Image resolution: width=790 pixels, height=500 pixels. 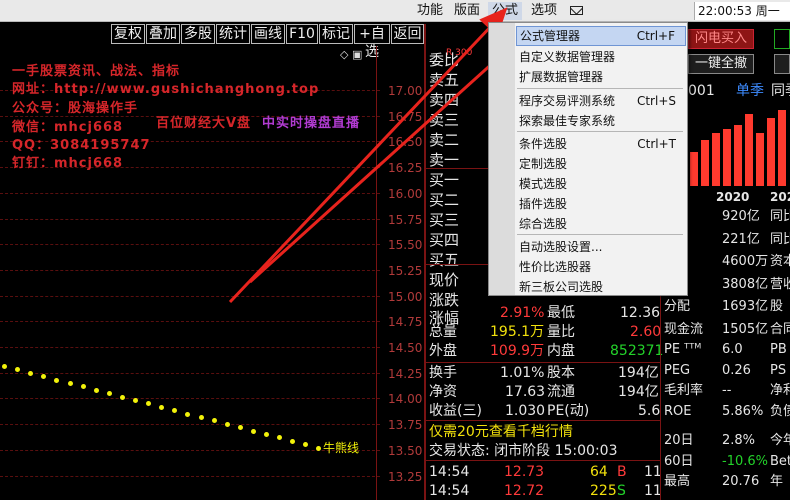 What do you see at coordinates (567, 57) in the screenshot?
I see `menu-item-label: 自定义数据管理器` at bounding box center [567, 57].